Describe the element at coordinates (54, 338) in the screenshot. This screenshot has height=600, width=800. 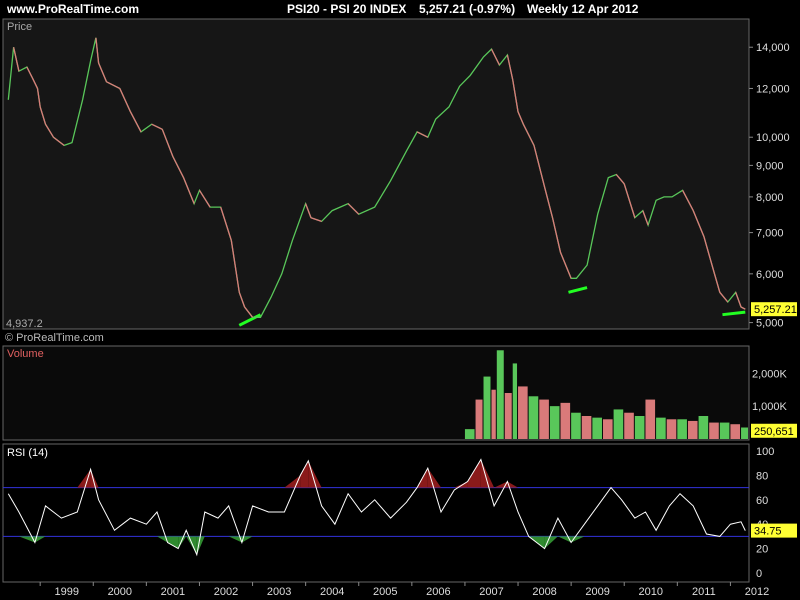
I see `watermark: © ProRealTime.com` at that location.